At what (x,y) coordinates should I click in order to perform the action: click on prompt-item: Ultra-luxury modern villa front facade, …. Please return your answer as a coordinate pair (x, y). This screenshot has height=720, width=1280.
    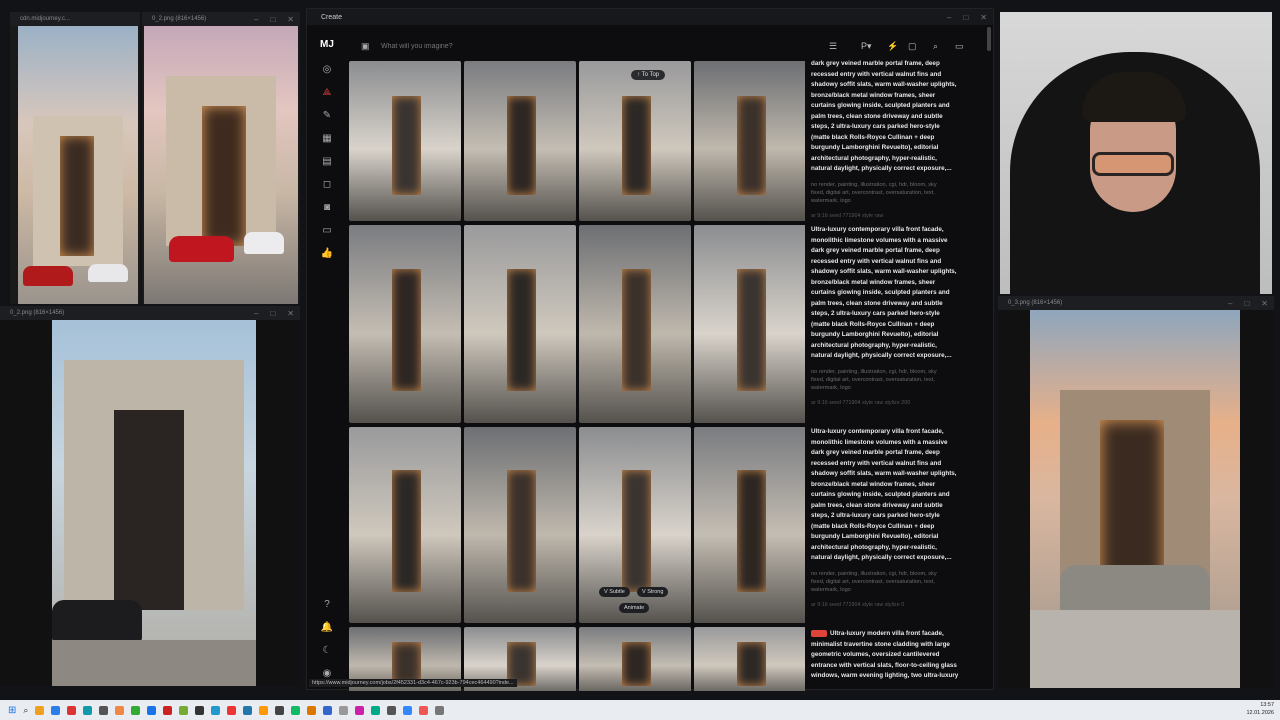
    Looking at the image, I should click on (896, 655).